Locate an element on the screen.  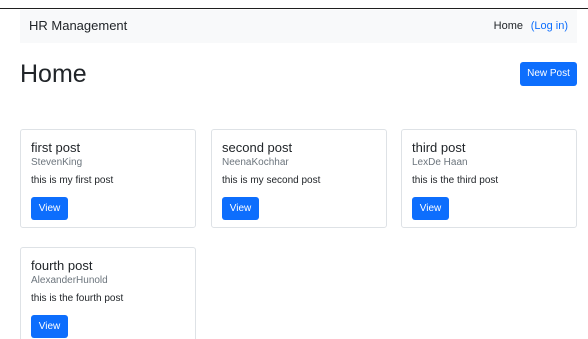
top-divider is located at coordinates (294, 8).